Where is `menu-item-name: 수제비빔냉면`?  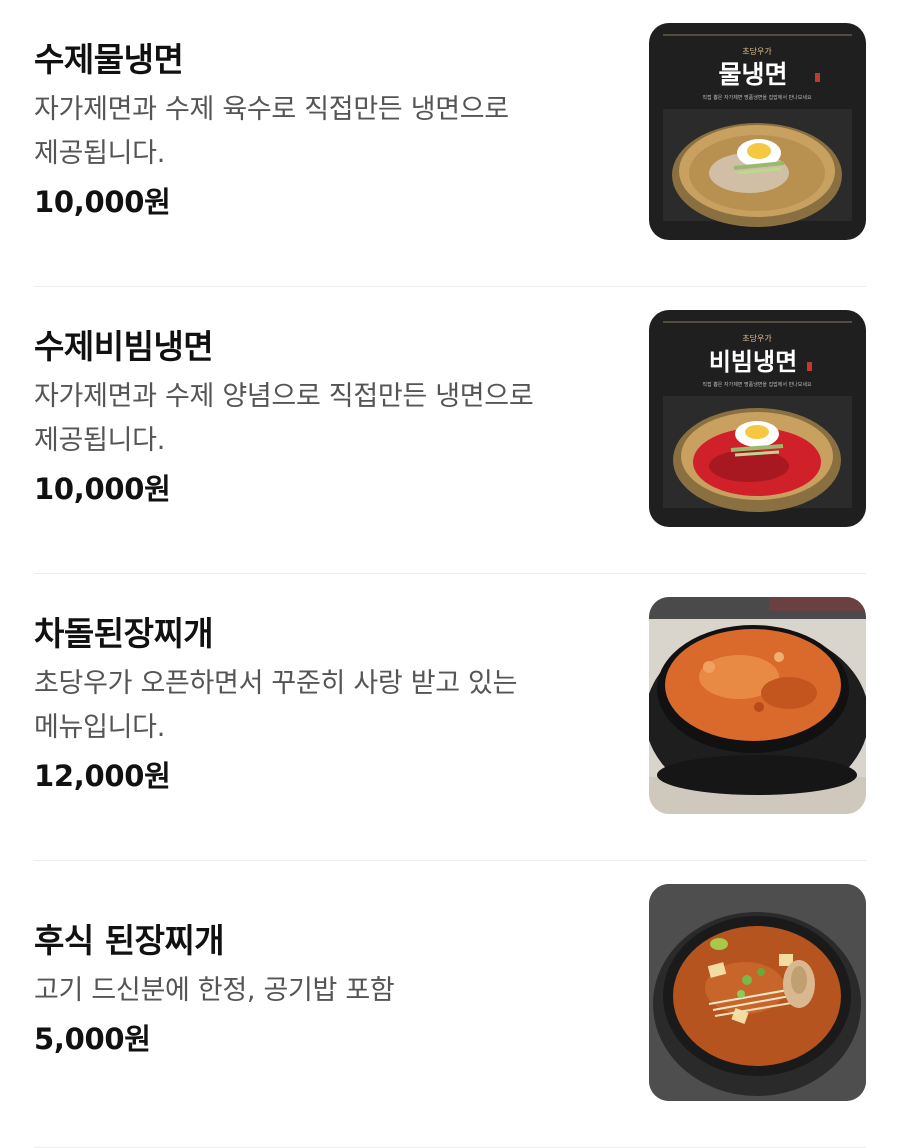
menu-item-name: 수제비빔냉면 is located at coordinates (124, 346).